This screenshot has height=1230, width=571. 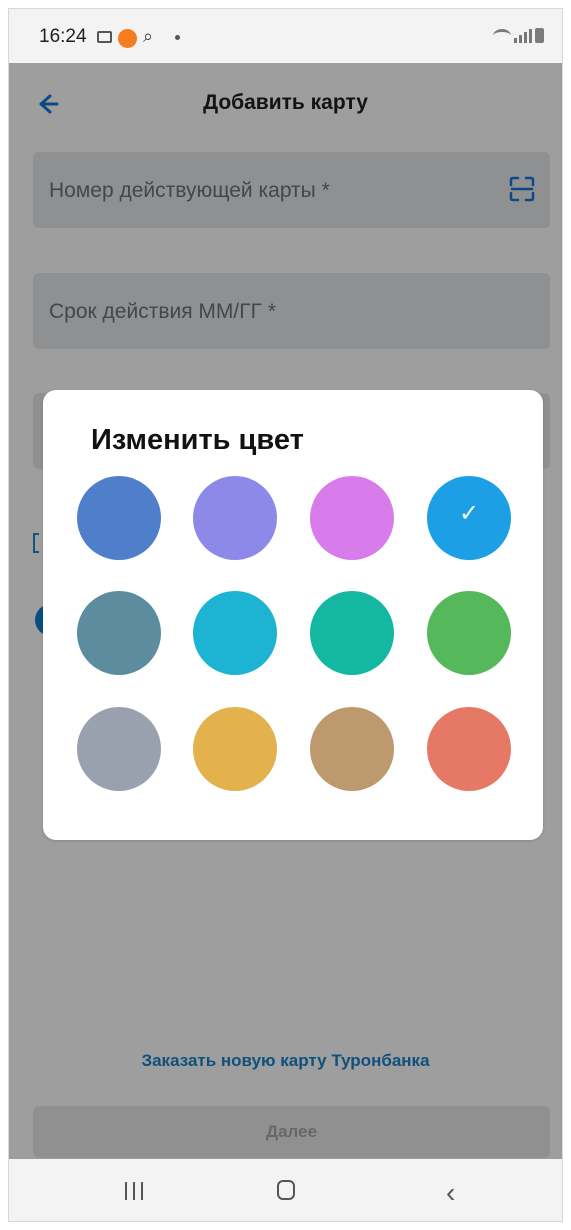 I want to click on wifi-icon, so click(x=502, y=36).